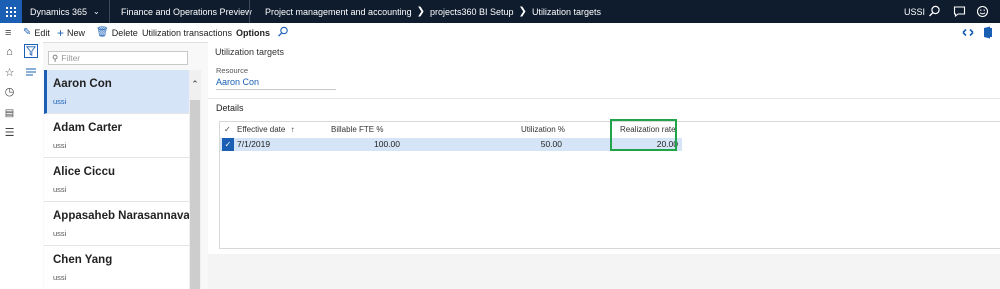 The image size is (1000, 289). I want to click on connector-icon, so click(968, 32).